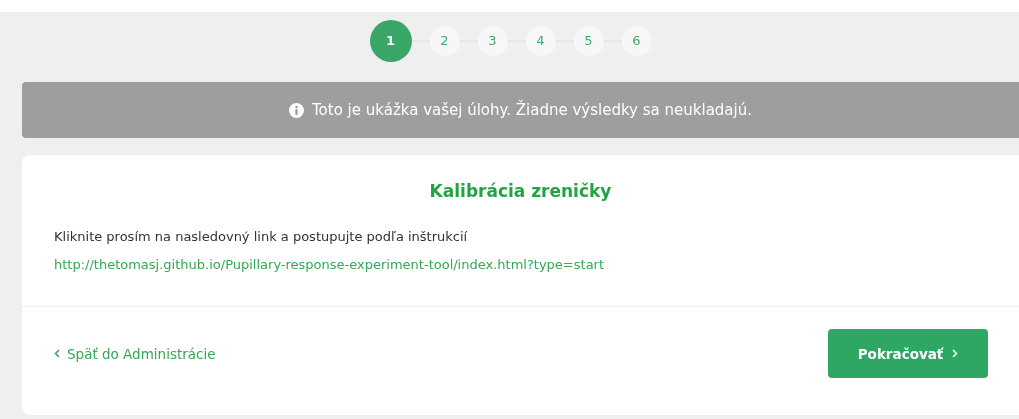 This screenshot has height=419, width=1019. What do you see at coordinates (588, 41) in the screenshot?
I see `step-button: 5` at bounding box center [588, 41].